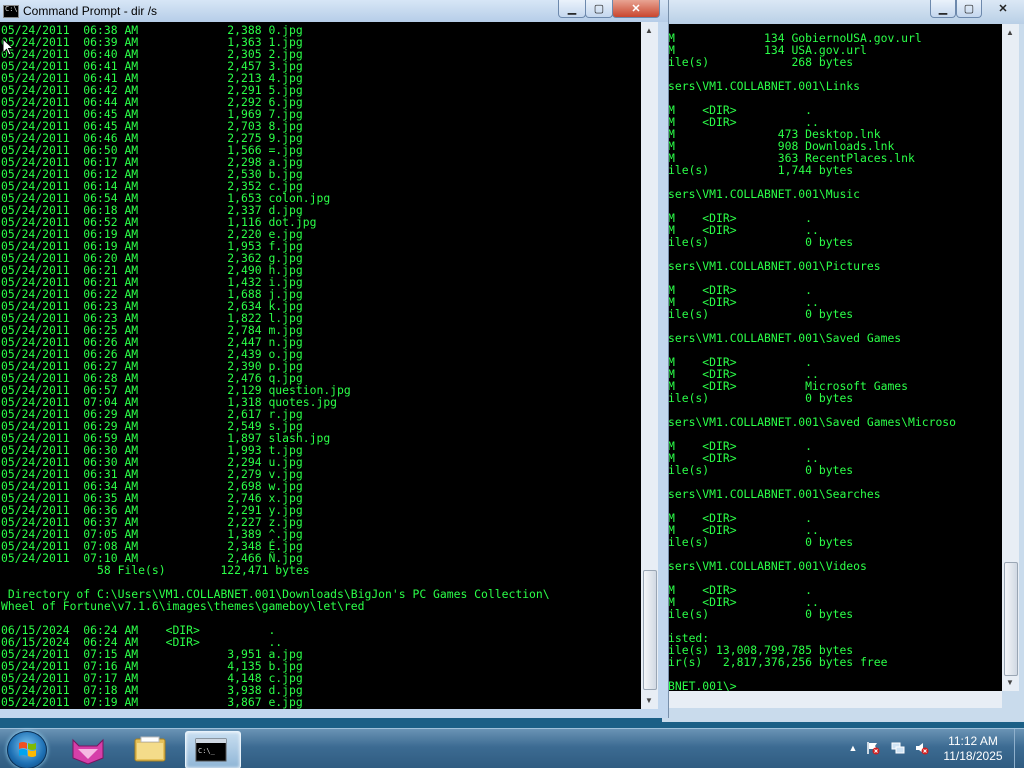  Describe the element at coordinates (11, 11) in the screenshot. I see `command-prompt-icon: C:\` at that location.